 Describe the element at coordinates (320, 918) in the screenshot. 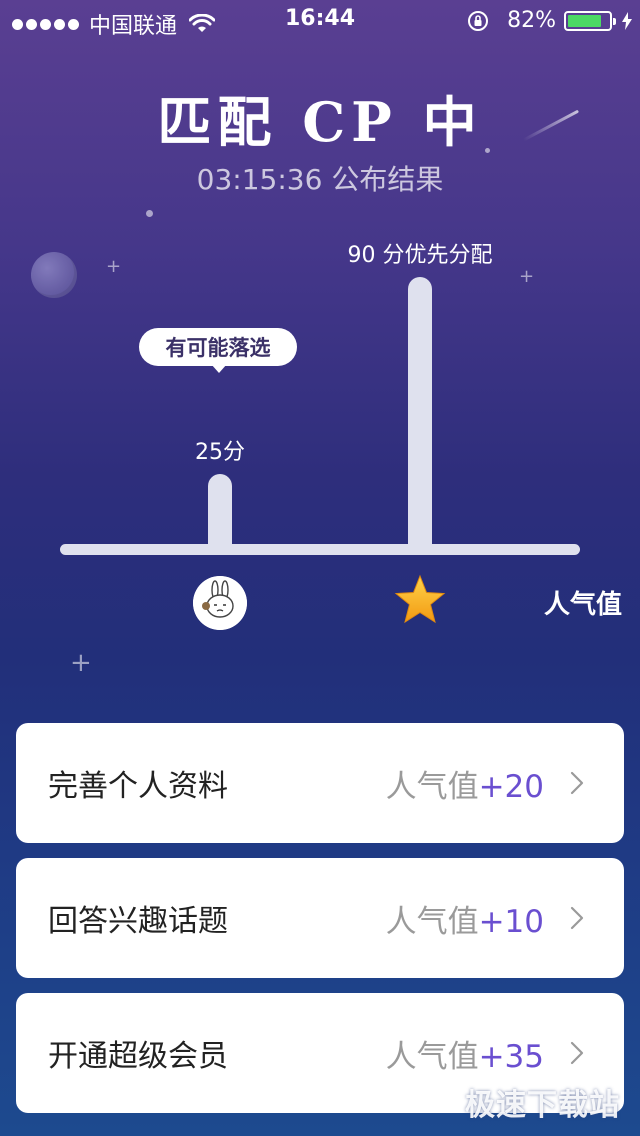

I see `task-card-answer-topics: 回答兴趣话题 人气值+10` at that location.